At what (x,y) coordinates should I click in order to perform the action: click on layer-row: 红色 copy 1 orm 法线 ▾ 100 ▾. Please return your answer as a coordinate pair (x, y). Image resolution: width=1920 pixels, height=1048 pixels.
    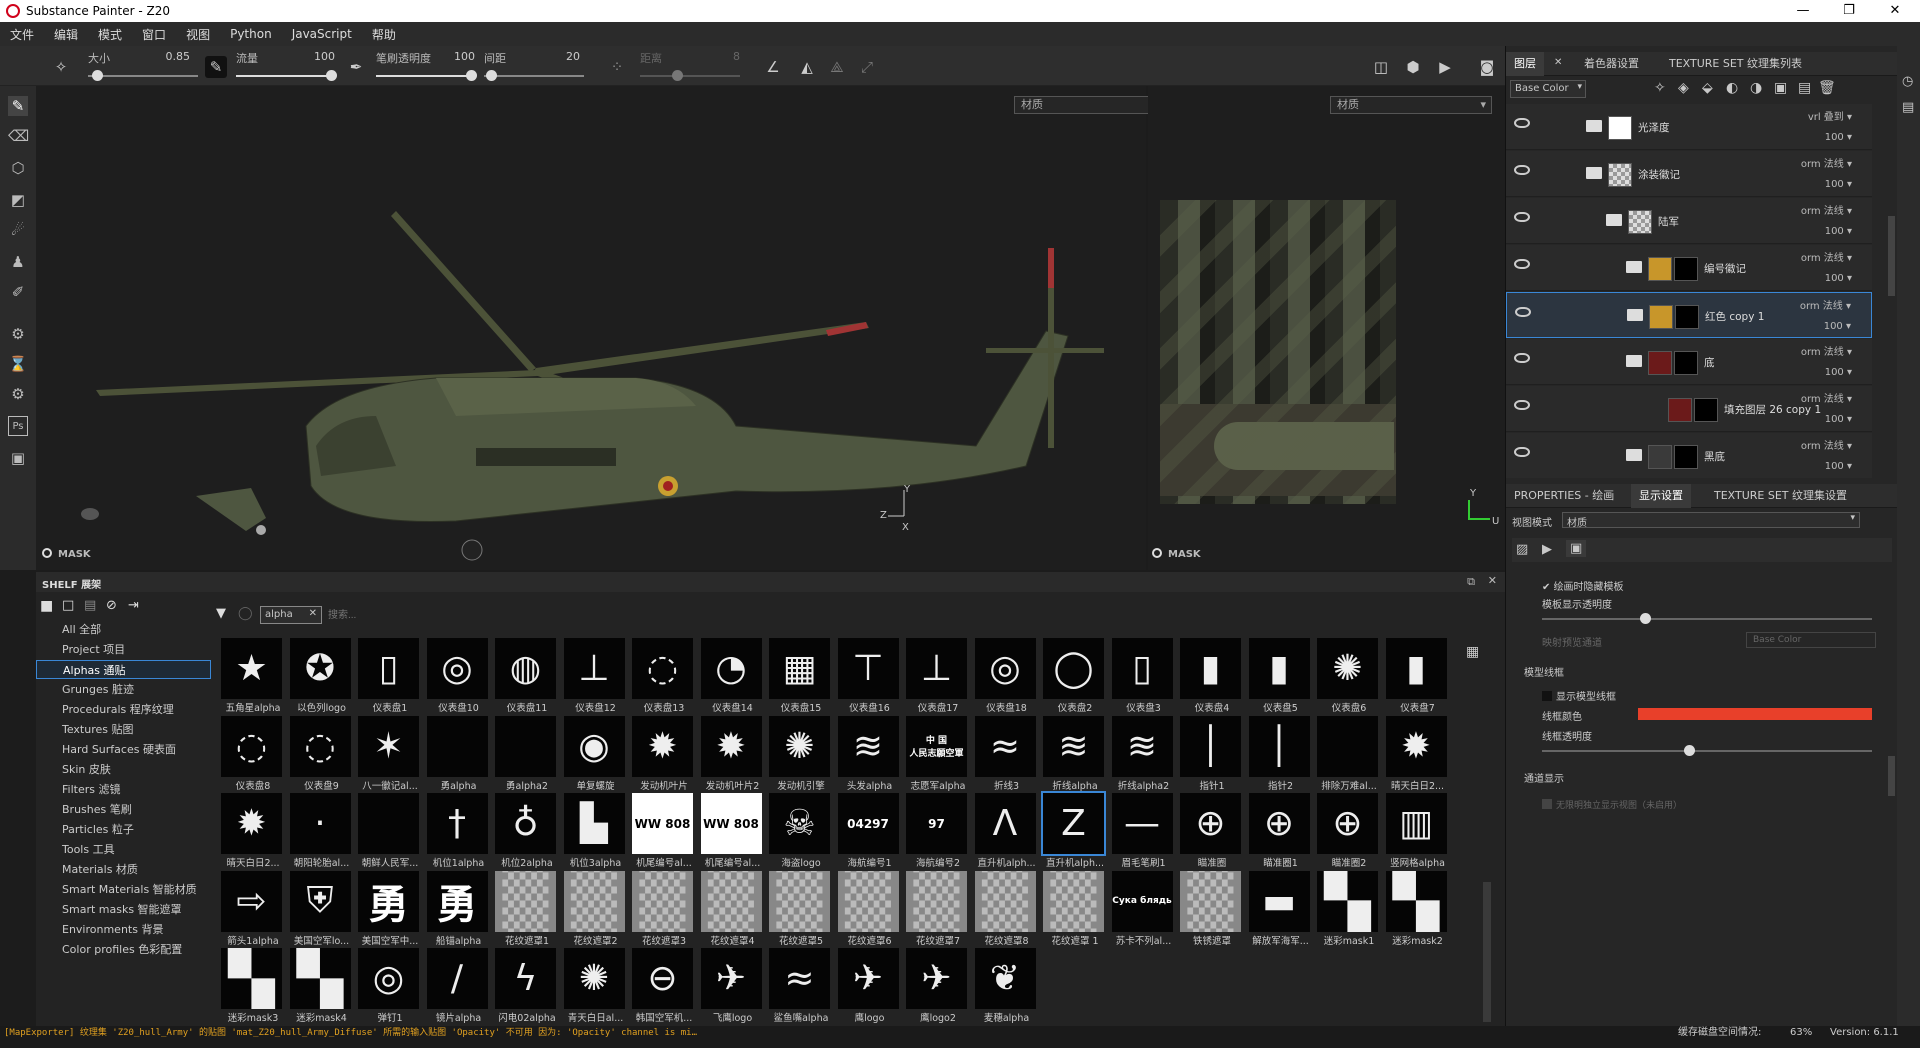
    Looking at the image, I should click on (1689, 315).